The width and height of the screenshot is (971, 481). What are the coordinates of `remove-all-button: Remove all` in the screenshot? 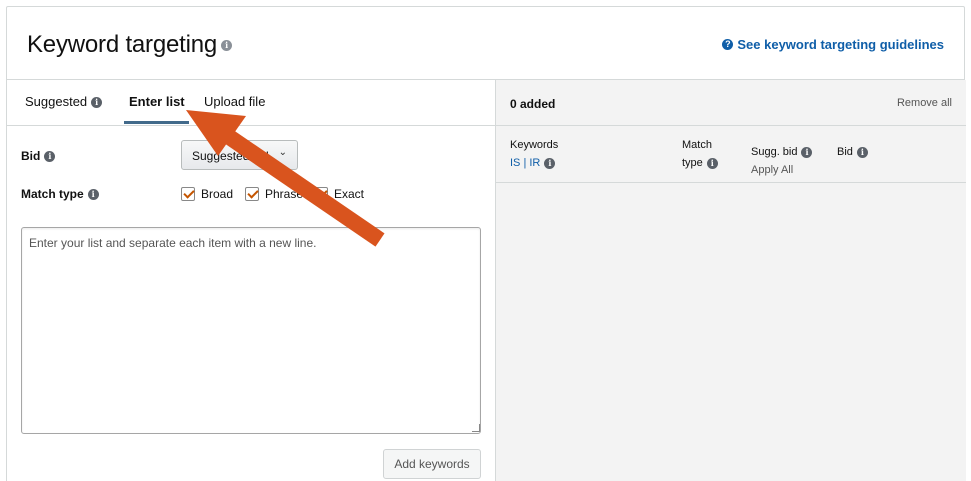 It's located at (924, 103).